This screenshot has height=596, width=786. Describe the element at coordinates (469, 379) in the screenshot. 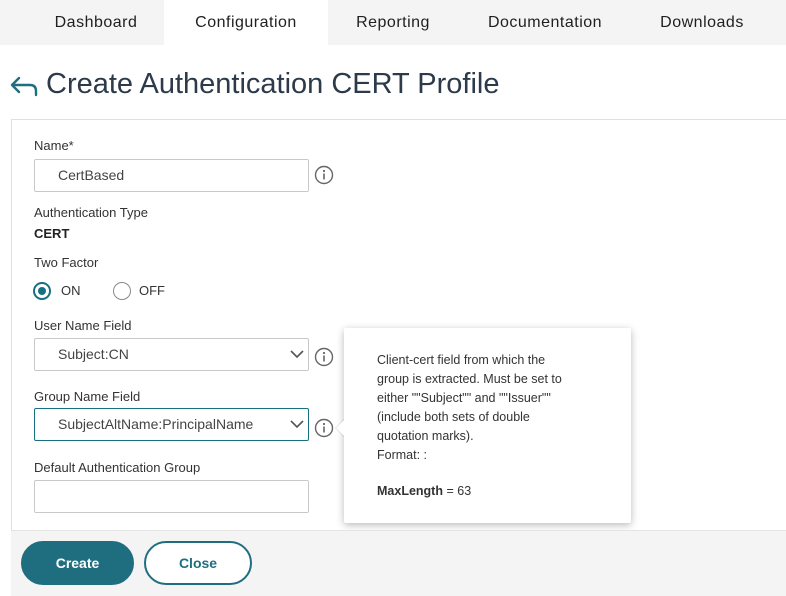

I see `tooltip-line: group is extracted. Must be set to` at that location.